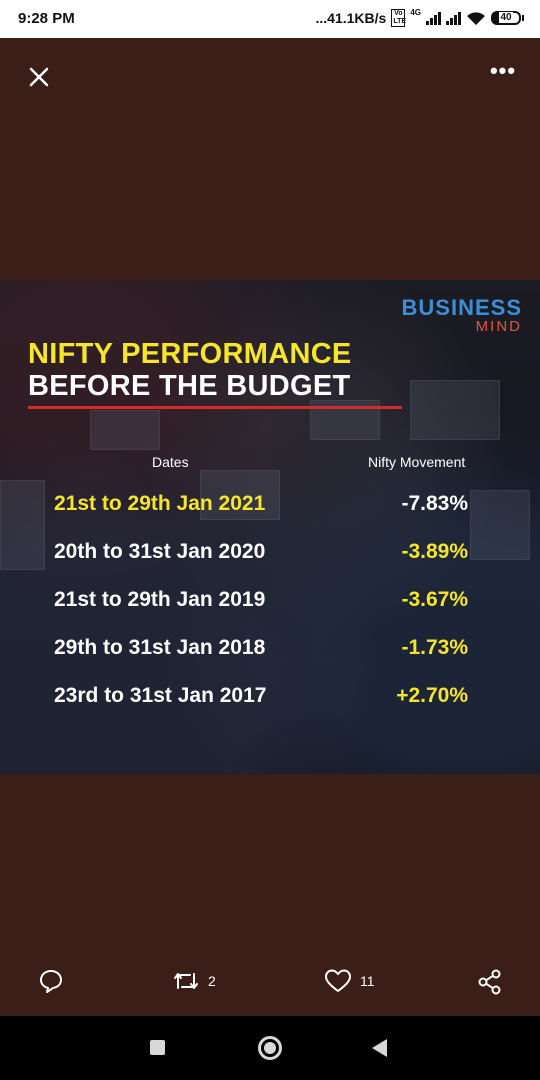 Image resolution: width=540 pixels, height=1080 pixels. I want to click on volte-icon: Vo LTE, so click(399, 18).